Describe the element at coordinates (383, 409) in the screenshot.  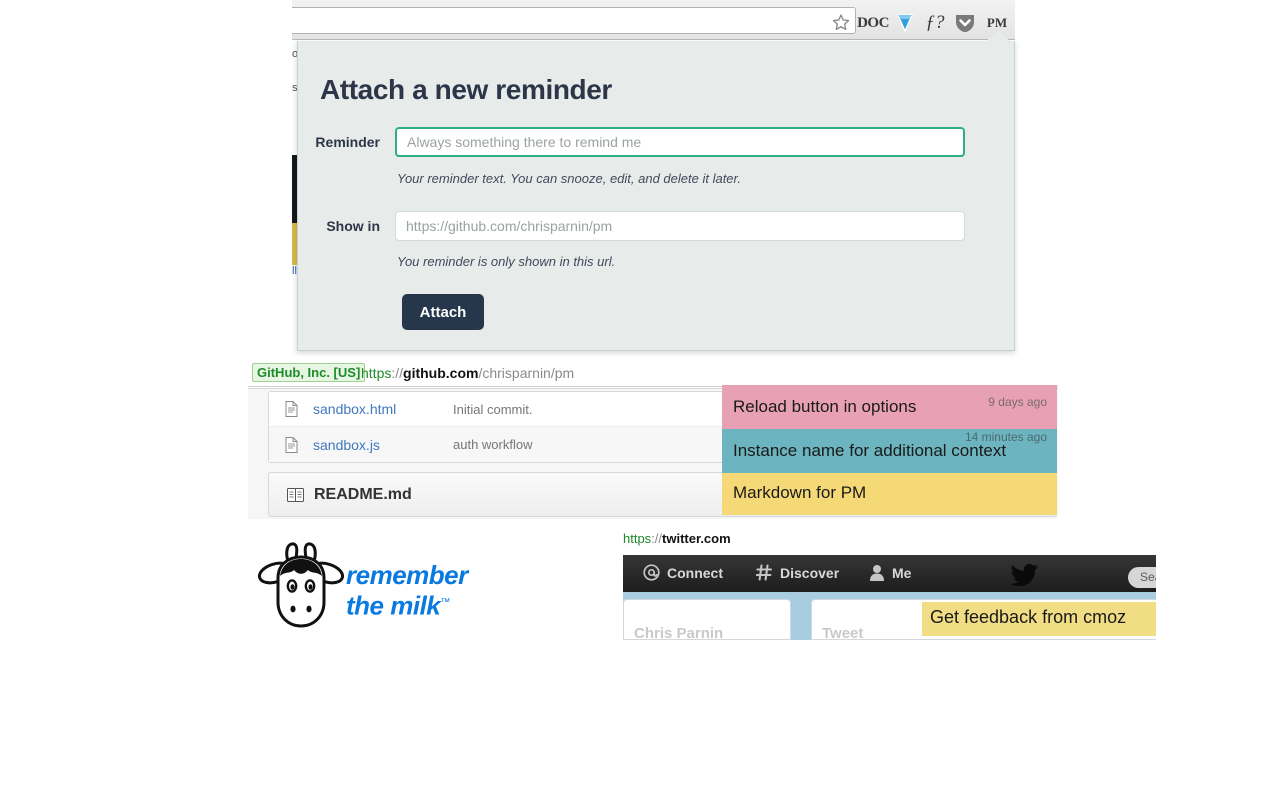
I see `file-name-link: sandbox.html` at that location.